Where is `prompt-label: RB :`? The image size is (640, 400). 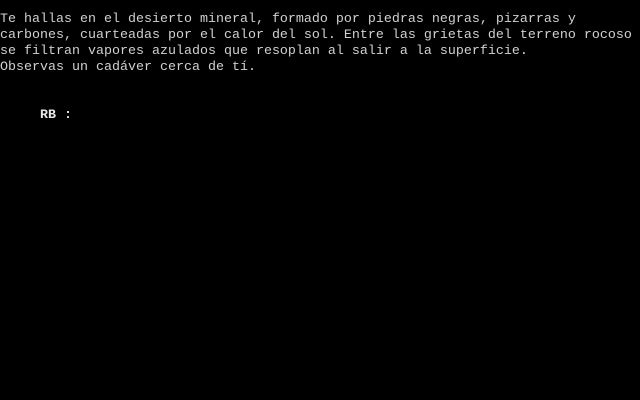 prompt-label: RB : is located at coordinates (56, 115).